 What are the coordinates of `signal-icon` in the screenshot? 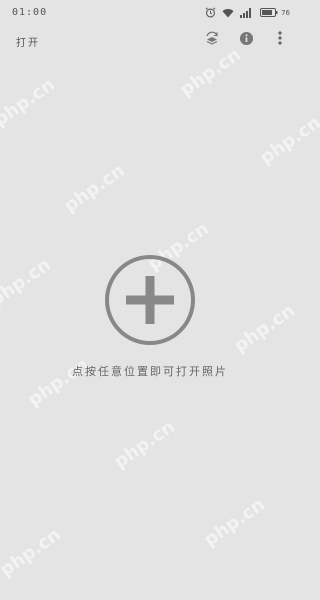 It's located at (247, 12).